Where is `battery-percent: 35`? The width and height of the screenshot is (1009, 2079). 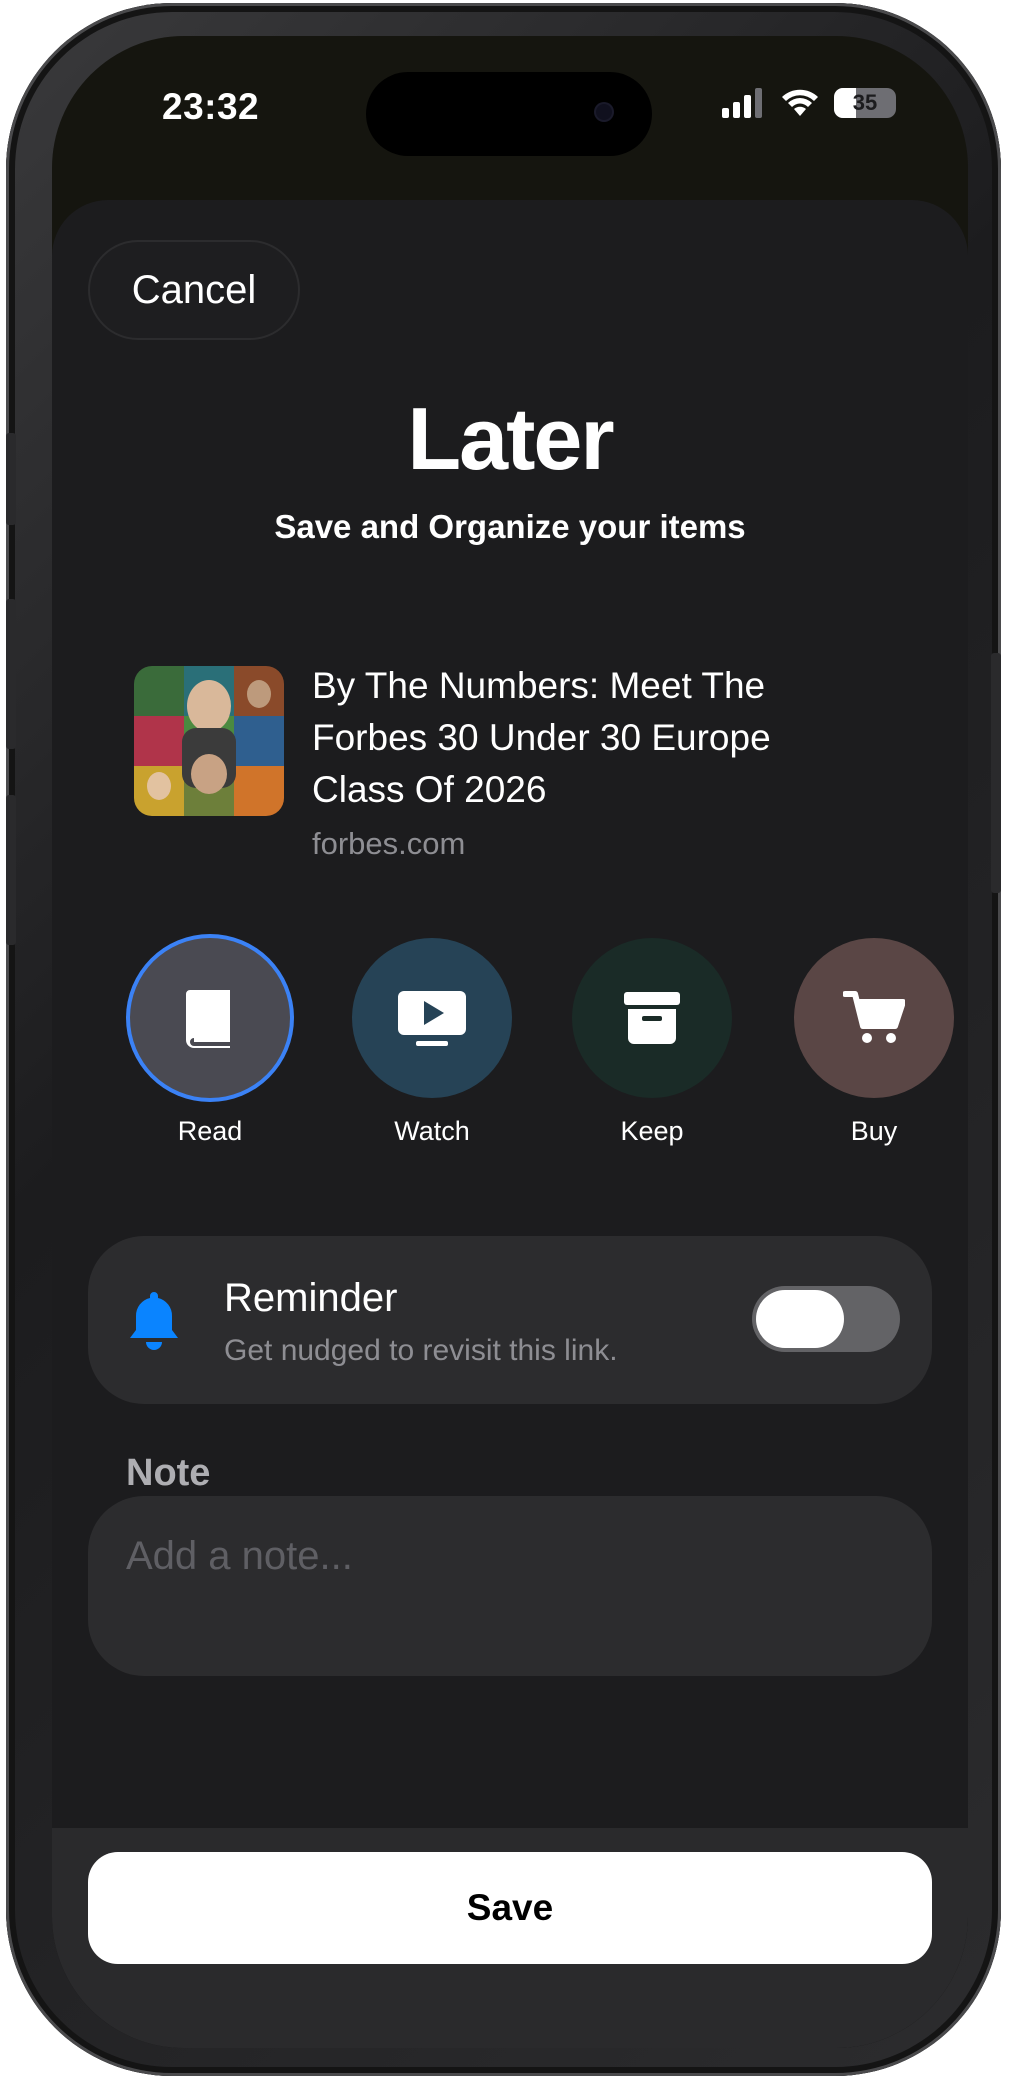 battery-percent: 35 is located at coordinates (865, 102).